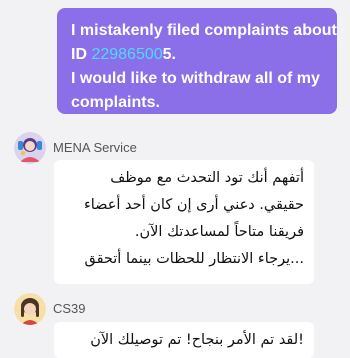  What do you see at coordinates (195, 78) in the screenshot?
I see `user-message-line: I would like to withdraw all of my` at bounding box center [195, 78].